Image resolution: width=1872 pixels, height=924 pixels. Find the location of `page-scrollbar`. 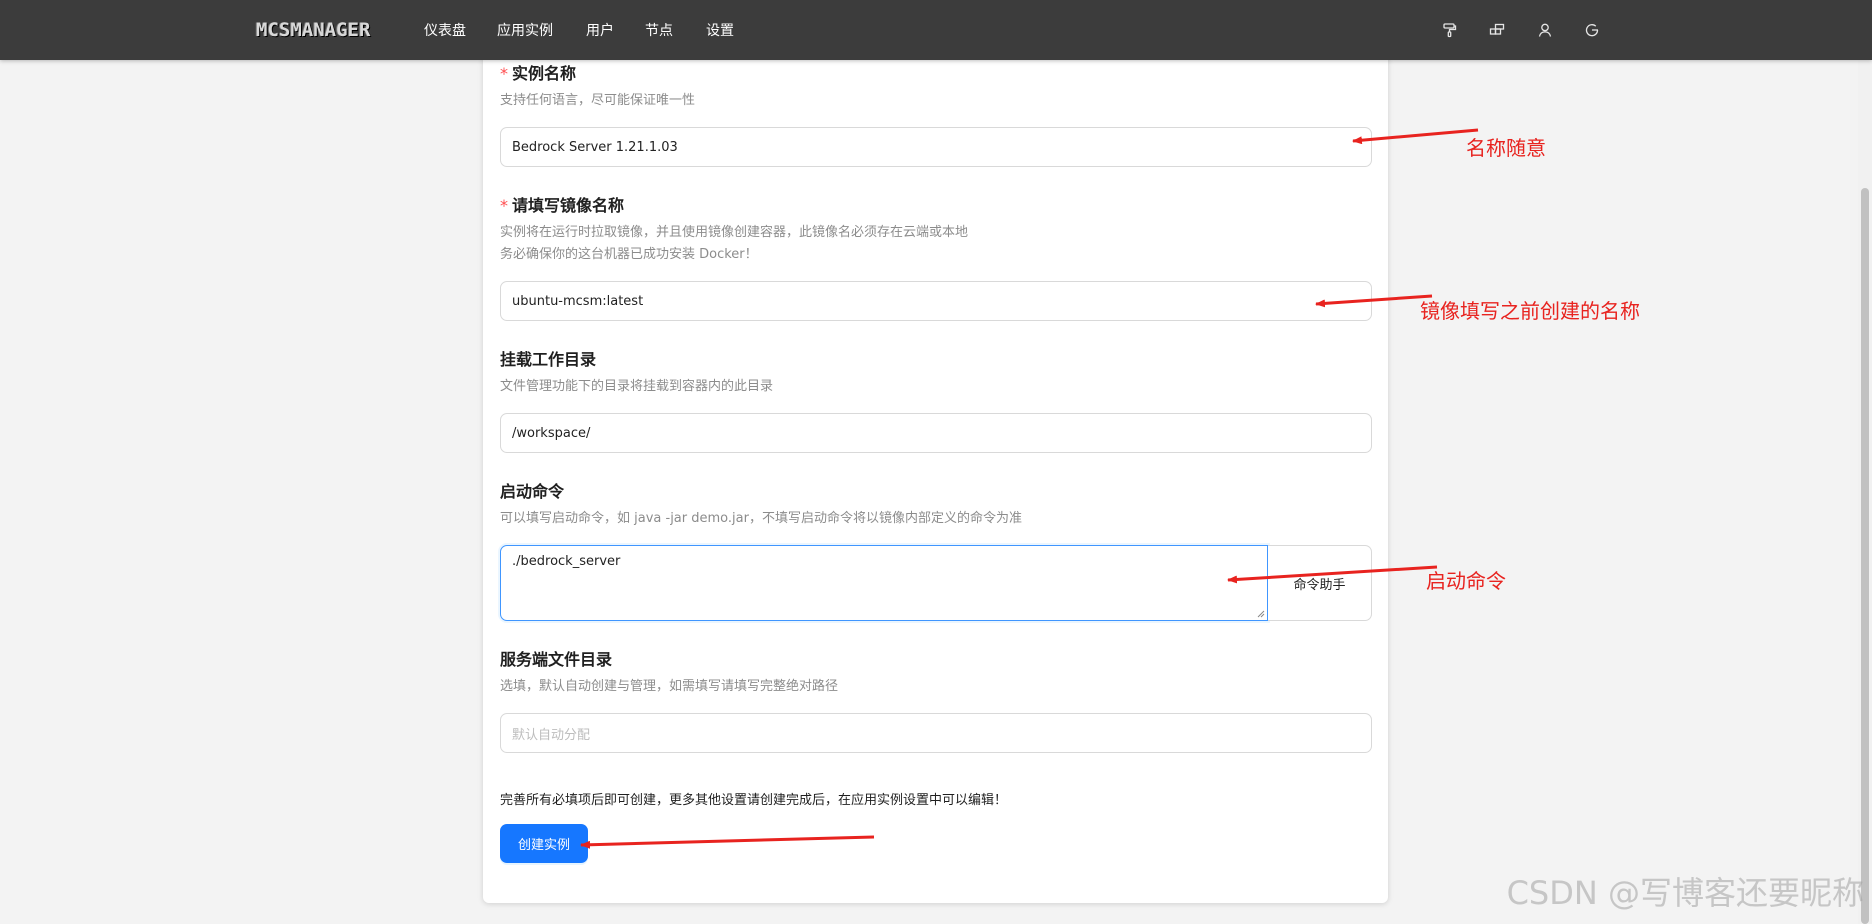

page-scrollbar is located at coordinates (1865, 492).